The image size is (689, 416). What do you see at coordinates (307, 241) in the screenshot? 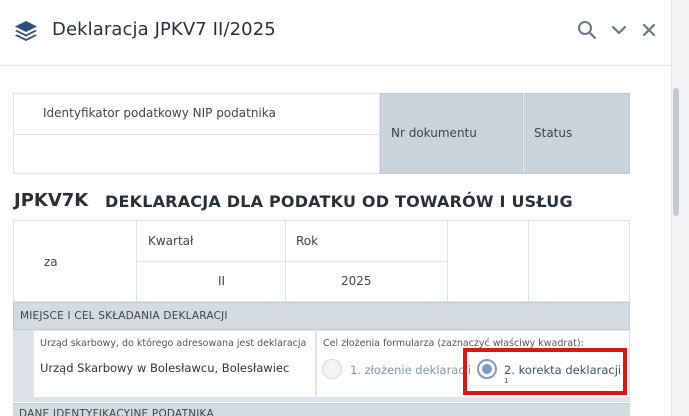
I see `year-label: Rok` at bounding box center [307, 241].